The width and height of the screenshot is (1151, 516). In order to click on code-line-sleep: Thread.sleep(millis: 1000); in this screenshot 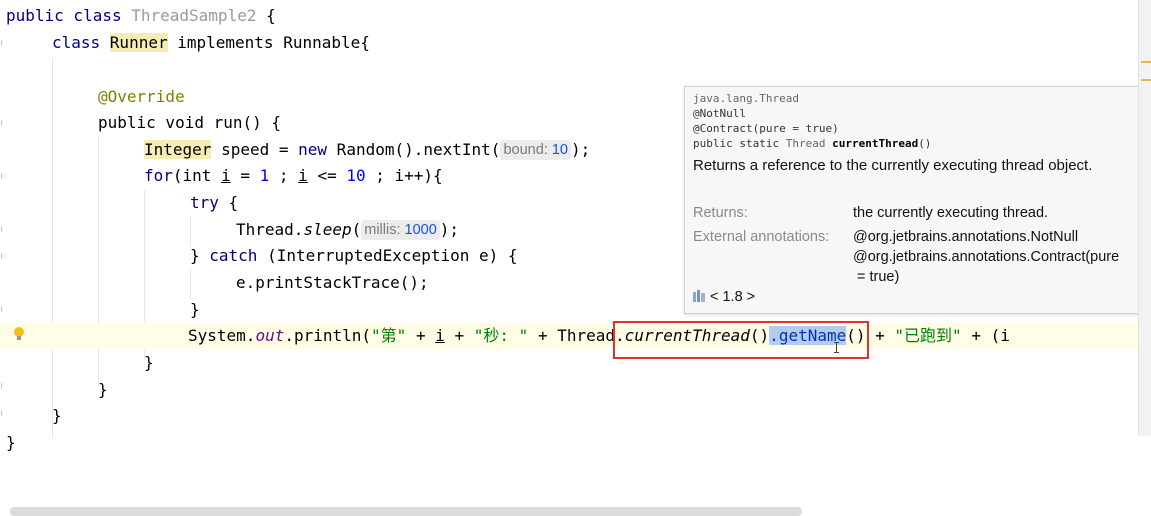, I will do `click(347, 230)`.